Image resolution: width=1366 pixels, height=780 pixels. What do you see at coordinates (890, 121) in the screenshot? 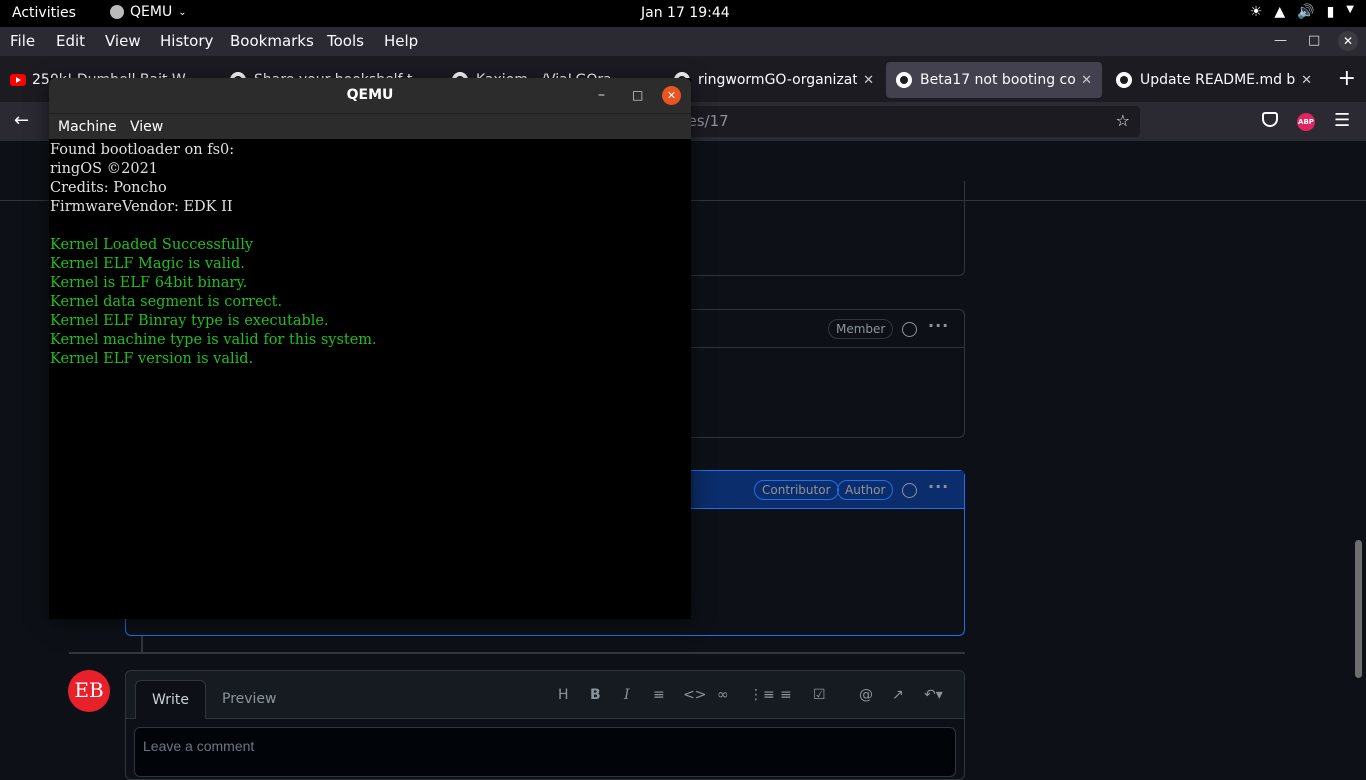
I see `url-bar: ues/17 ☆` at bounding box center [890, 121].